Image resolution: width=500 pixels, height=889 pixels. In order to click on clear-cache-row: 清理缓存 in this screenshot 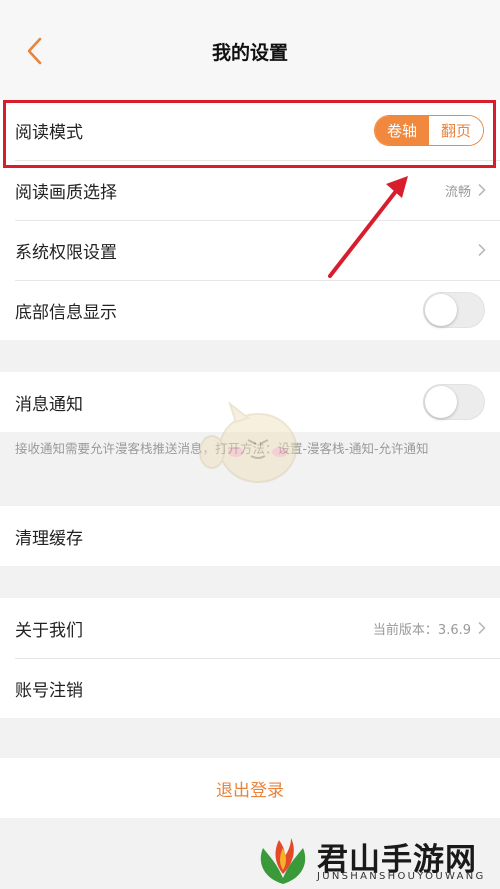, I will do `click(250, 536)`.